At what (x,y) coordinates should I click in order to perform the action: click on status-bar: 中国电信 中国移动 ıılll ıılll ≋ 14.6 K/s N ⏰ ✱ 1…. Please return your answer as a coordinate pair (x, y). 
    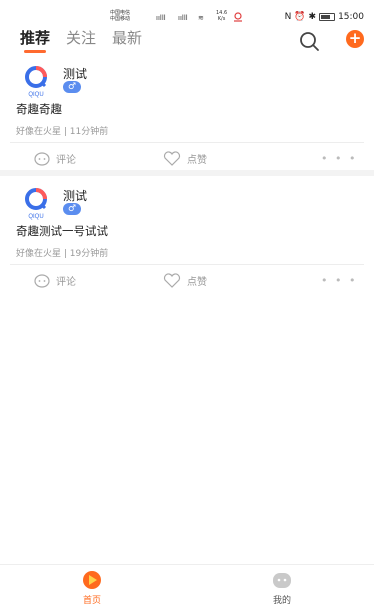
    Looking at the image, I should click on (187, 13).